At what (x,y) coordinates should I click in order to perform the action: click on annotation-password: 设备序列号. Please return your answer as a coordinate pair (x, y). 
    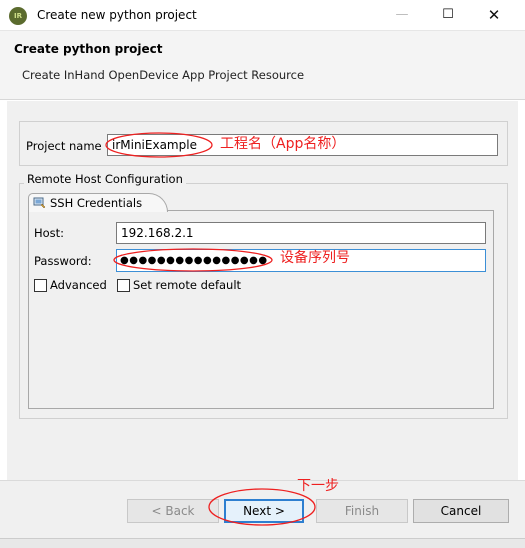
    Looking at the image, I should click on (315, 258).